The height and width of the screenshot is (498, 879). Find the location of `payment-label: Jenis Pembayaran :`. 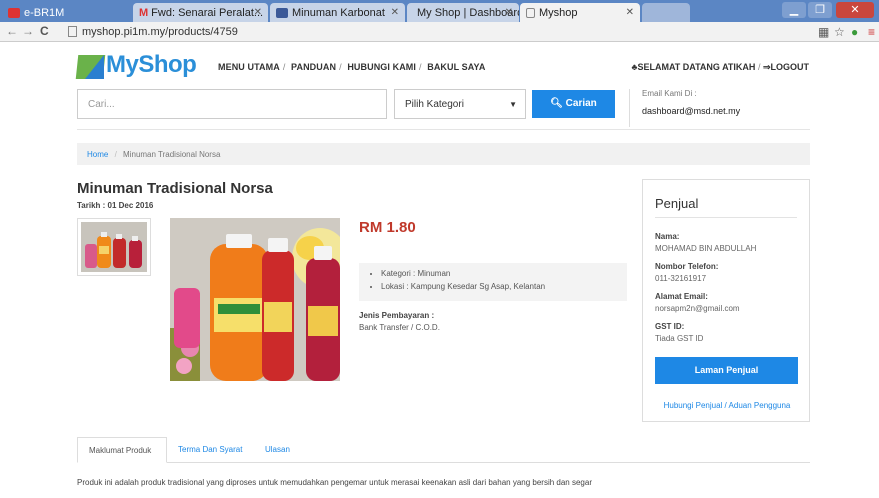

payment-label: Jenis Pembayaran : is located at coordinates (397, 315).